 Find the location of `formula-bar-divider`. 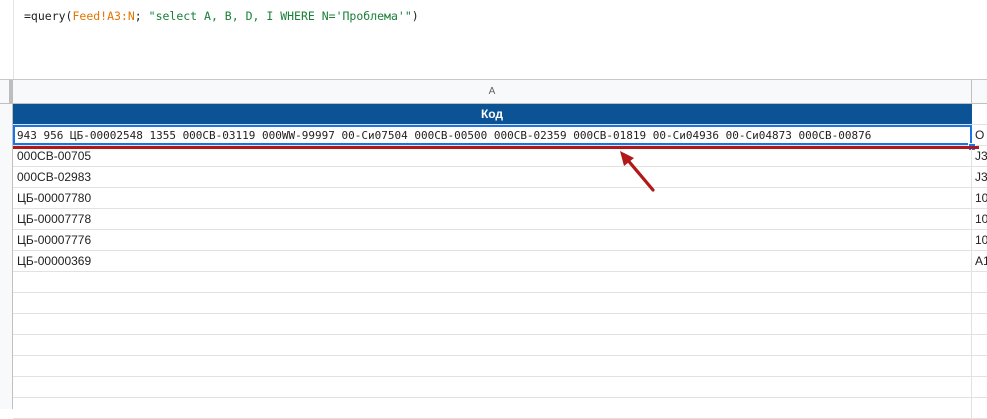

formula-bar-divider is located at coordinates (13, 40).